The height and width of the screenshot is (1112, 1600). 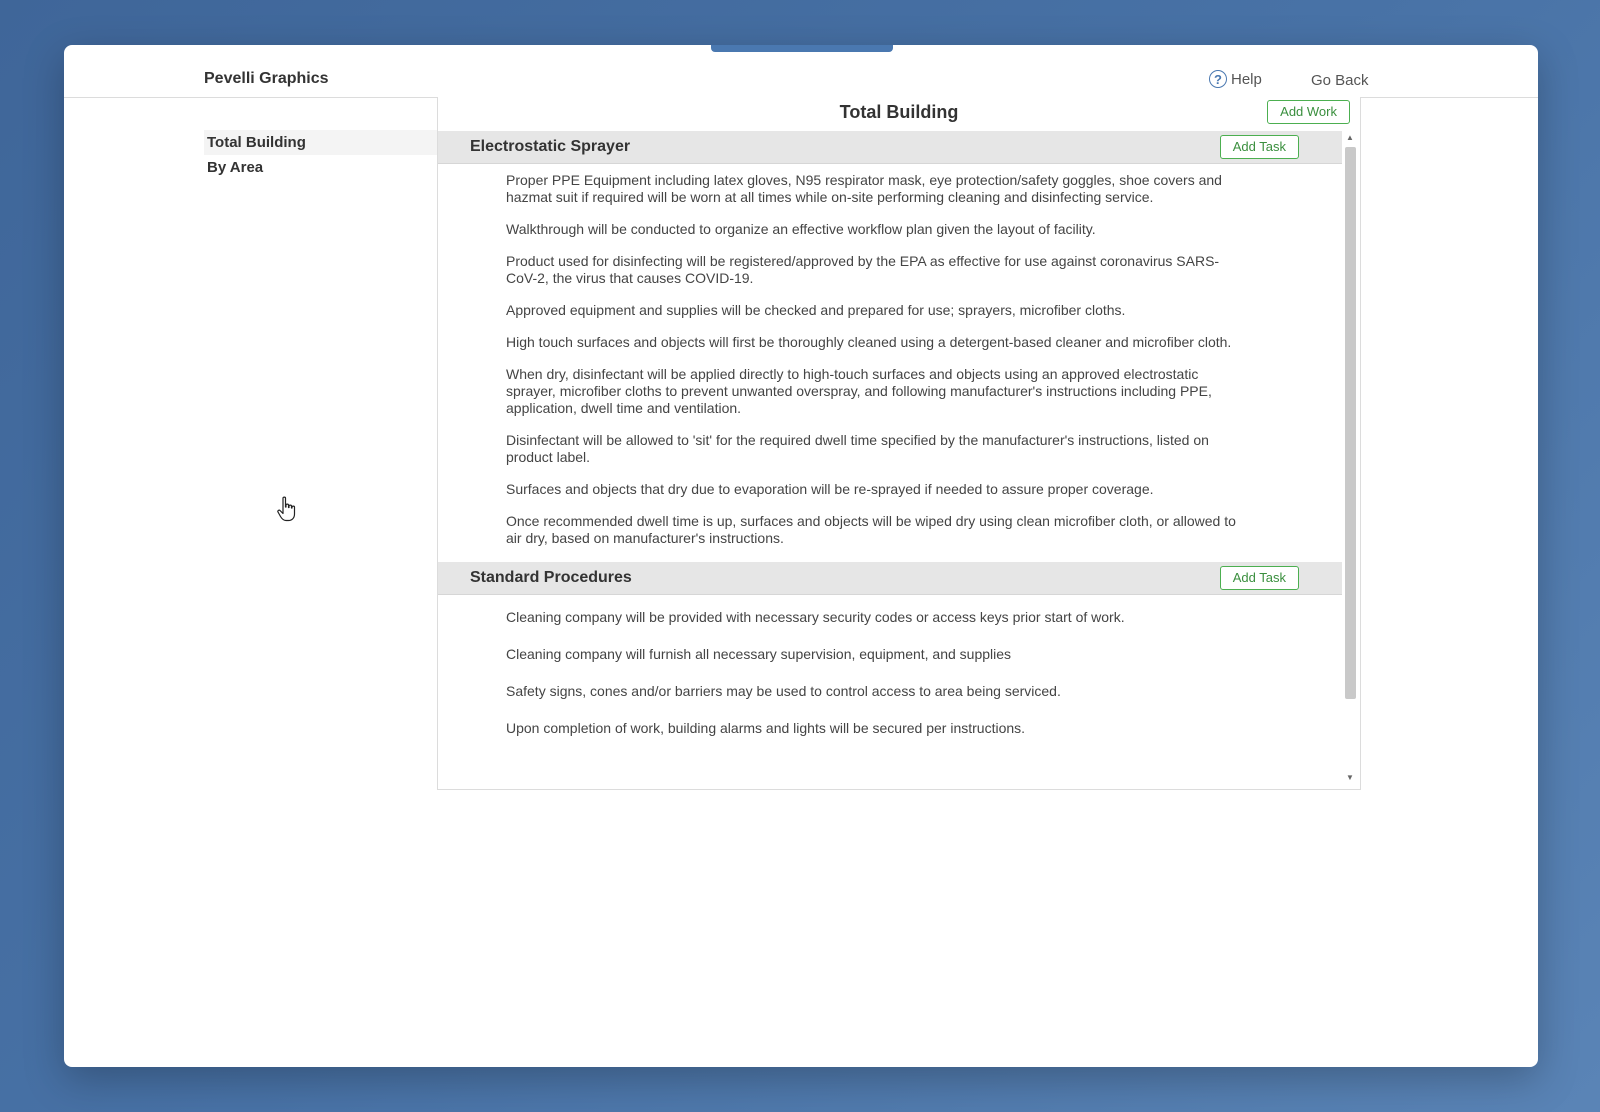 I want to click on help-link: ? Help, so click(x=1235, y=79).